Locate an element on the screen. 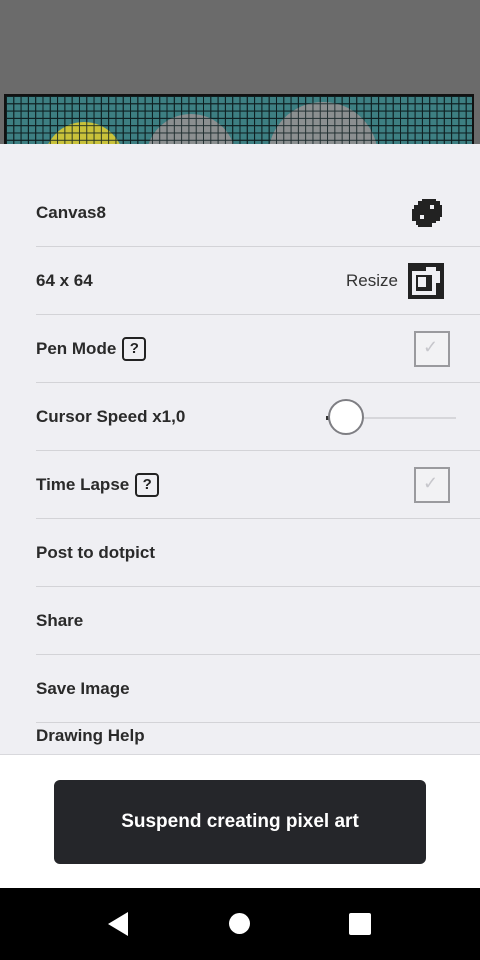 The image size is (480, 960). resize-label: Resize is located at coordinates (372, 281).